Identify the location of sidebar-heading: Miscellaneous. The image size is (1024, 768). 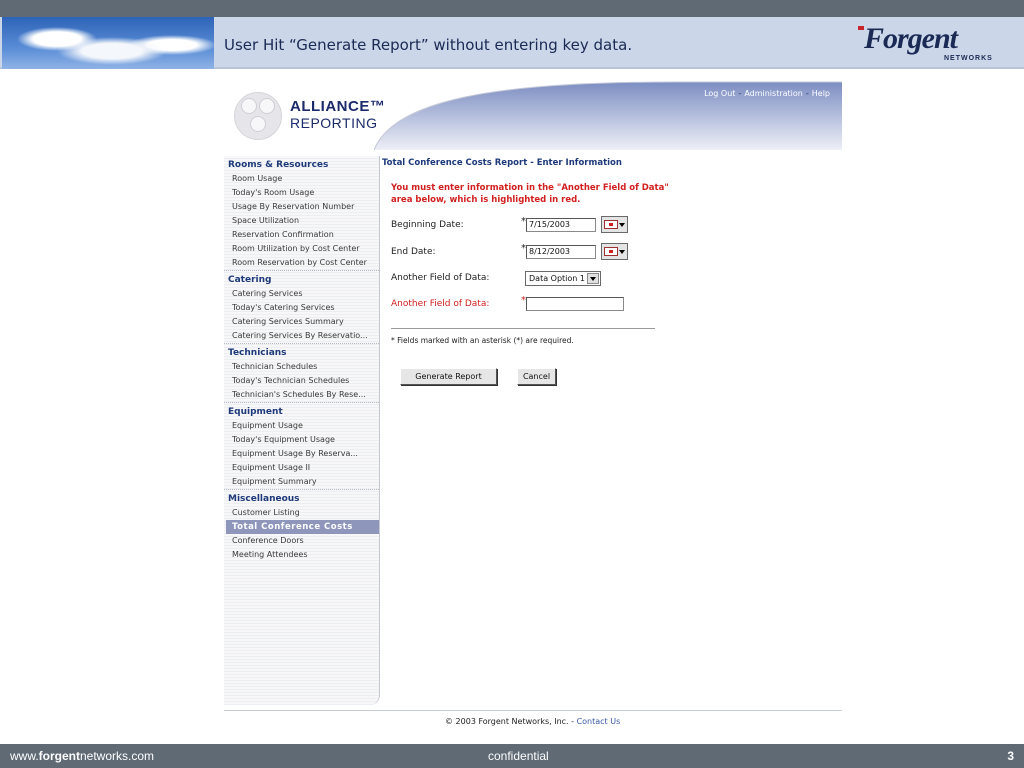
(264, 499).